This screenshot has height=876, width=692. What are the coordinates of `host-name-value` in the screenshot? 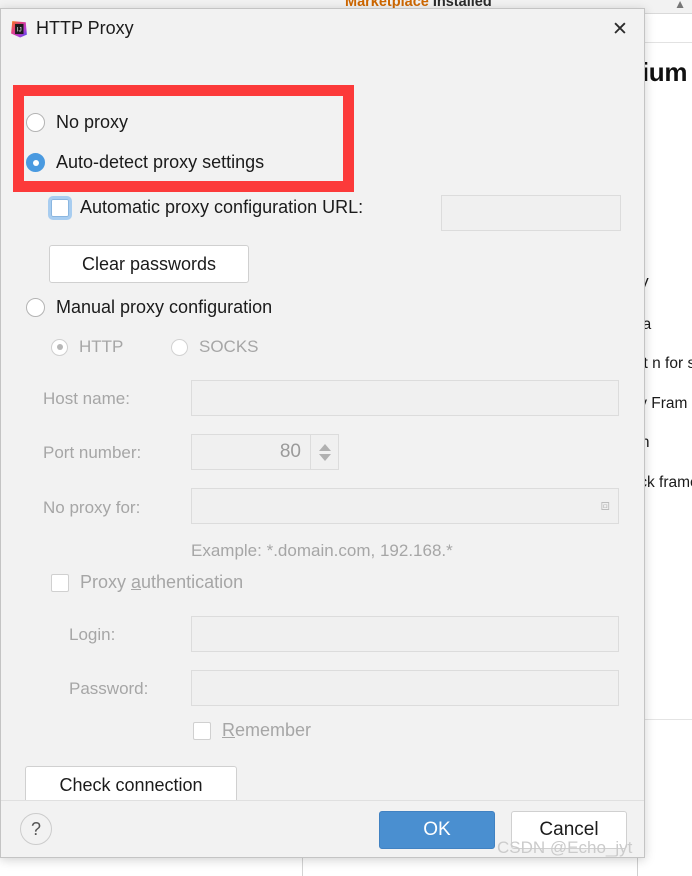 It's located at (405, 389).